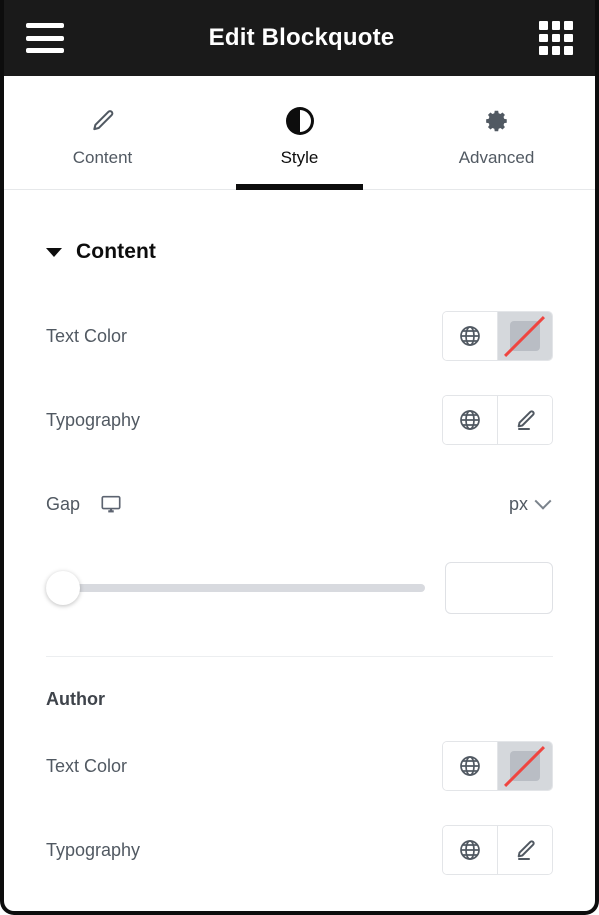  Describe the element at coordinates (299, 420) in the screenshot. I see `control-row-content-typography: Typography` at that location.